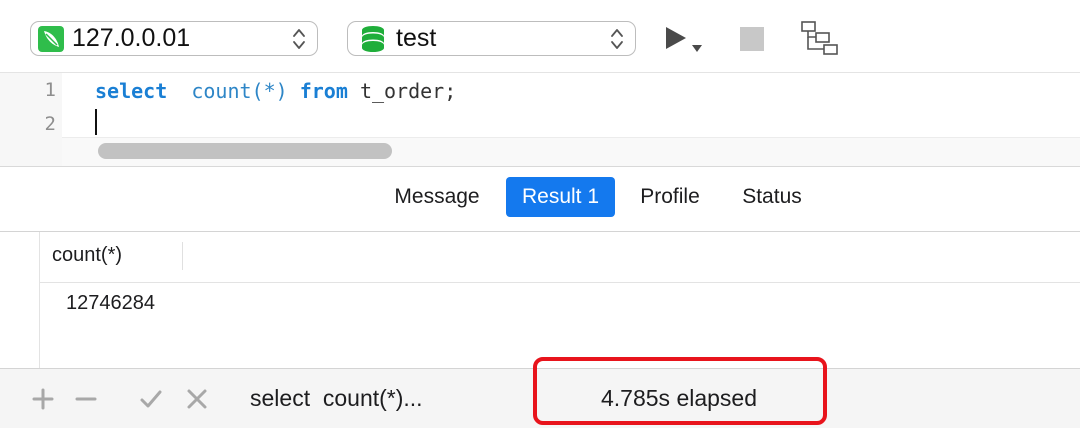 The width and height of the screenshot is (1080, 428). I want to click on play-icon, so click(684, 39).